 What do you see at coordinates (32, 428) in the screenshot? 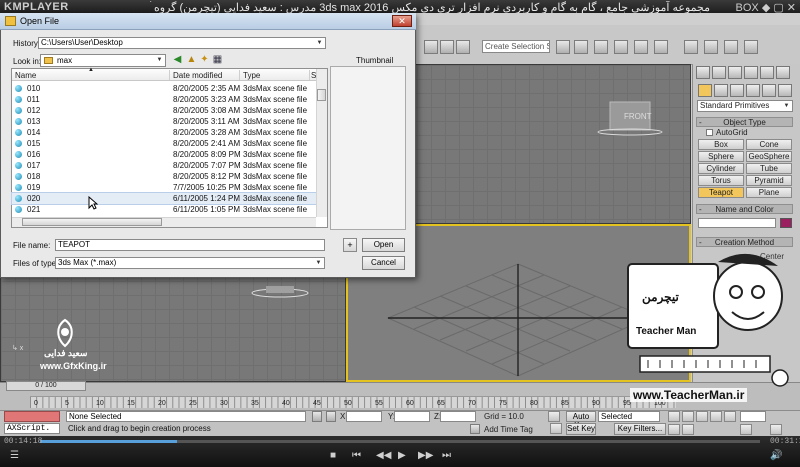
I see `maxscript-mini-listener: AXScript.` at bounding box center [32, 428].